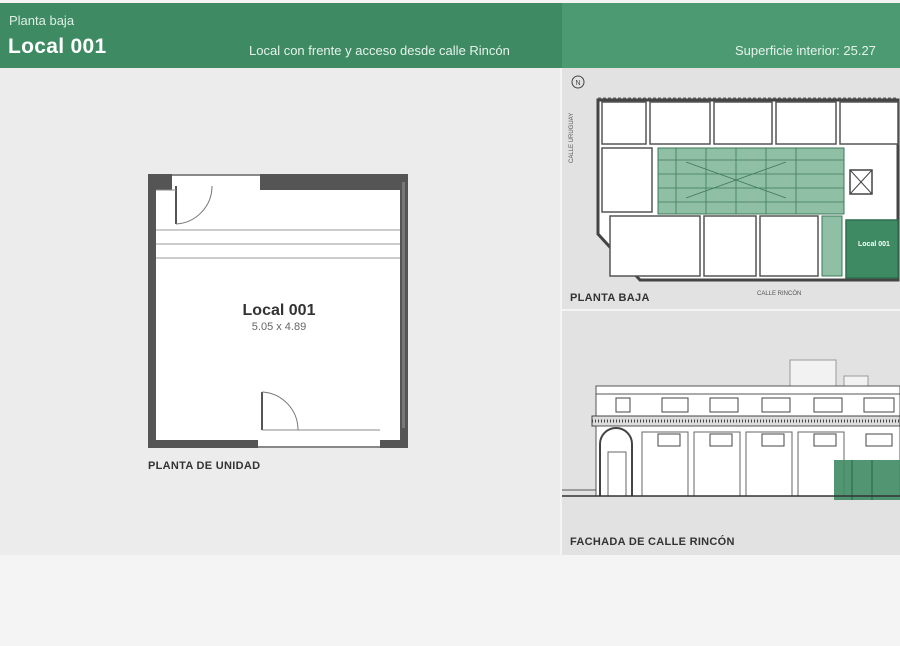 The width and height of the screenshot is (900, 646). I want to click on unit-plan-caption: PLANTA DE UNIDAD, so click(204, 466).